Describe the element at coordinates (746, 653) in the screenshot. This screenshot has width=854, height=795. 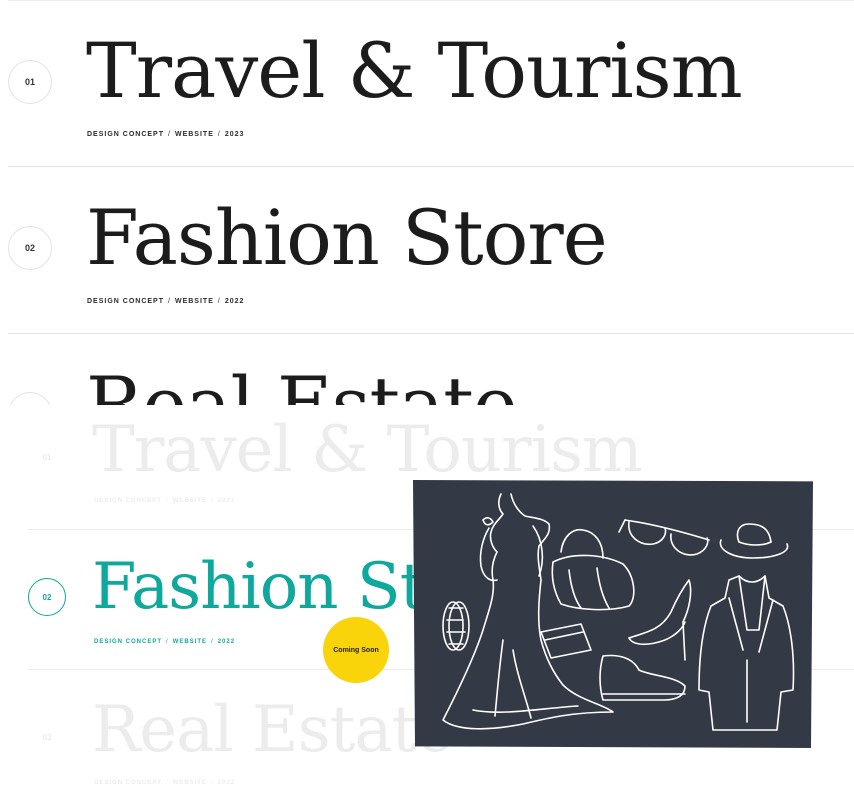
I see `blazer-icon` at that location.